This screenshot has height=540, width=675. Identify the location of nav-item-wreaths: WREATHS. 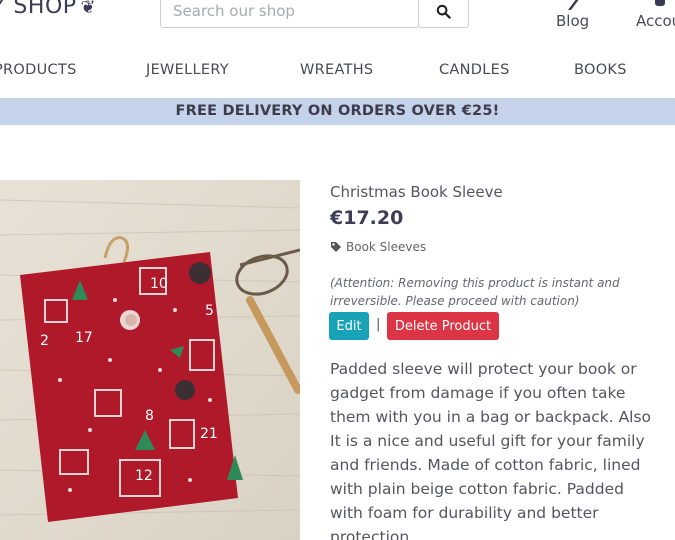
(336, 70).